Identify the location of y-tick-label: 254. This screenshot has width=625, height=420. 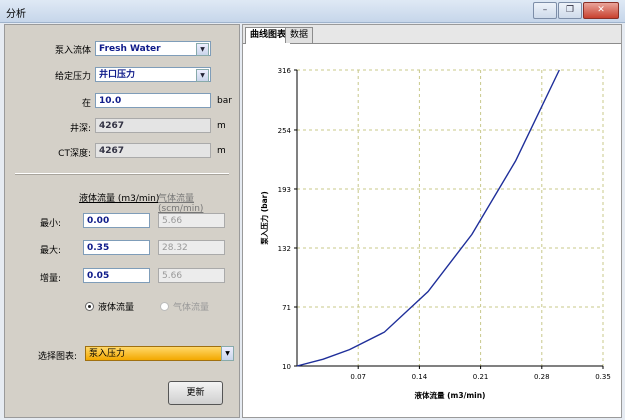
(285, 131).